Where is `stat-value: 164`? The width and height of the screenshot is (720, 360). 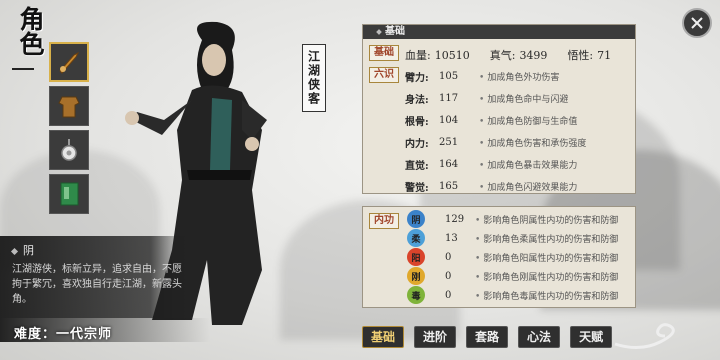
stat-value: 164 is located at coordinates (449, 164).